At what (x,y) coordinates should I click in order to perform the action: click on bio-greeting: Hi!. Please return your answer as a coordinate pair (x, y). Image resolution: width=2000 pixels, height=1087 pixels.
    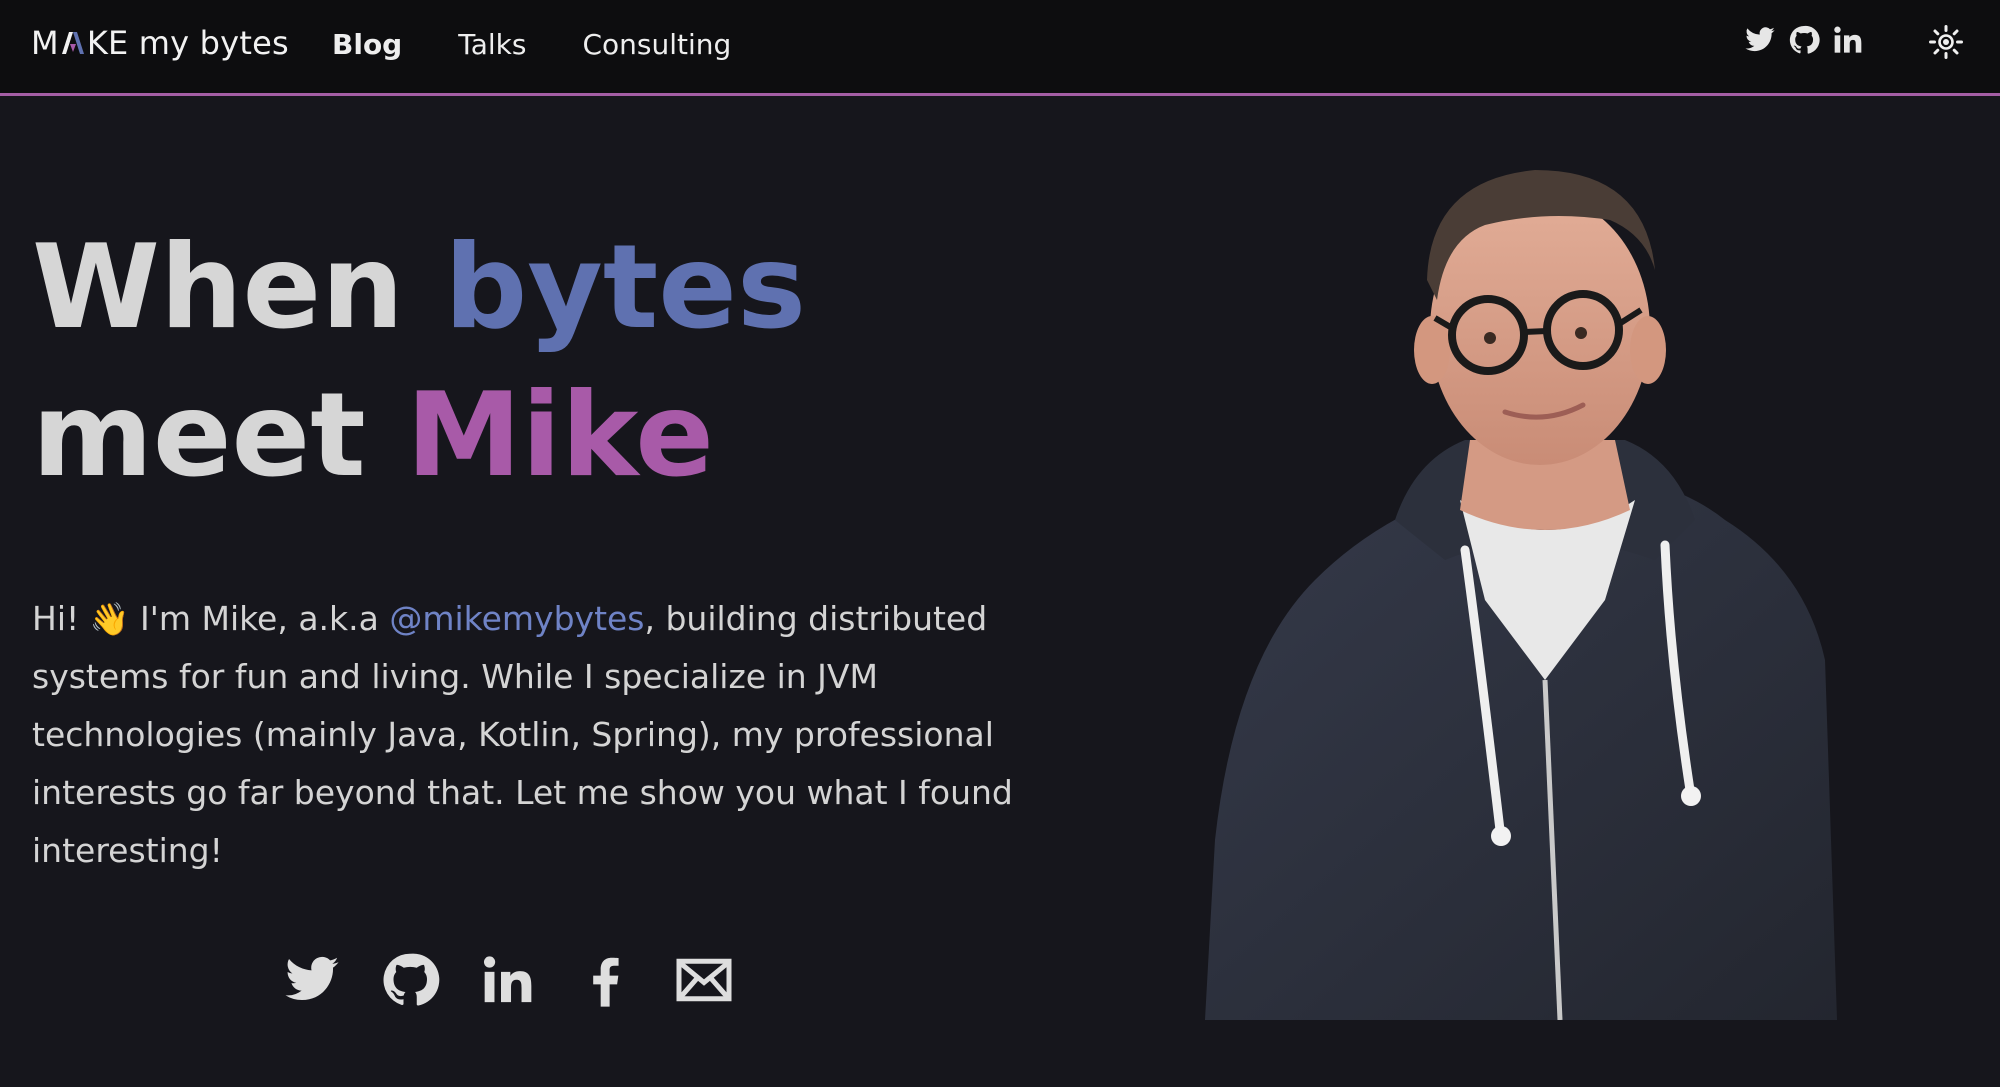
    Looking at the image, I should click on (61, 618).